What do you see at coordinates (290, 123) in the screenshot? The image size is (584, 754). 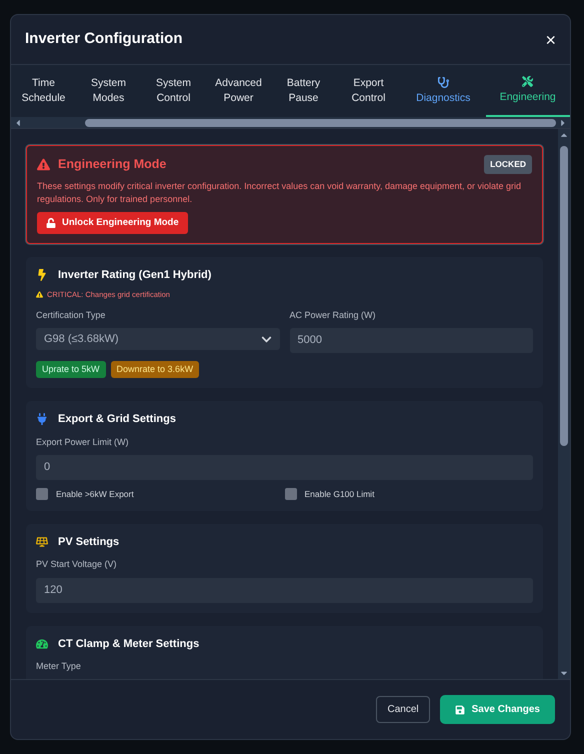 I see `horizontal-scrollbar` at bounding box center [290, 123].